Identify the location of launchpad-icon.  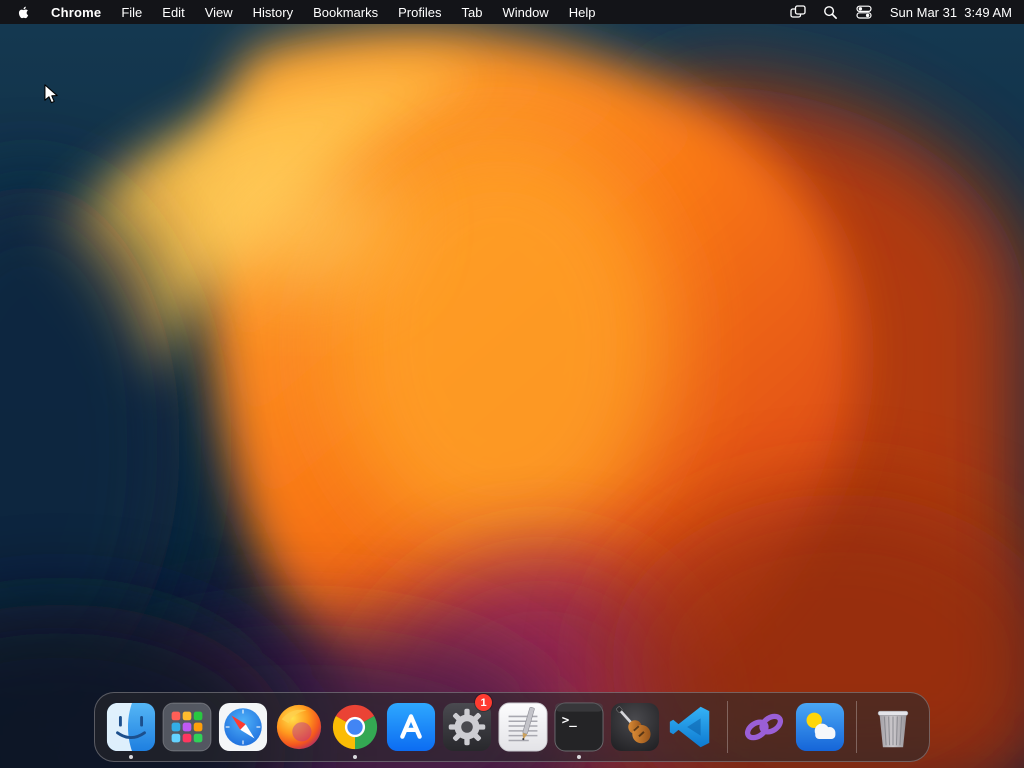
(187, 727).